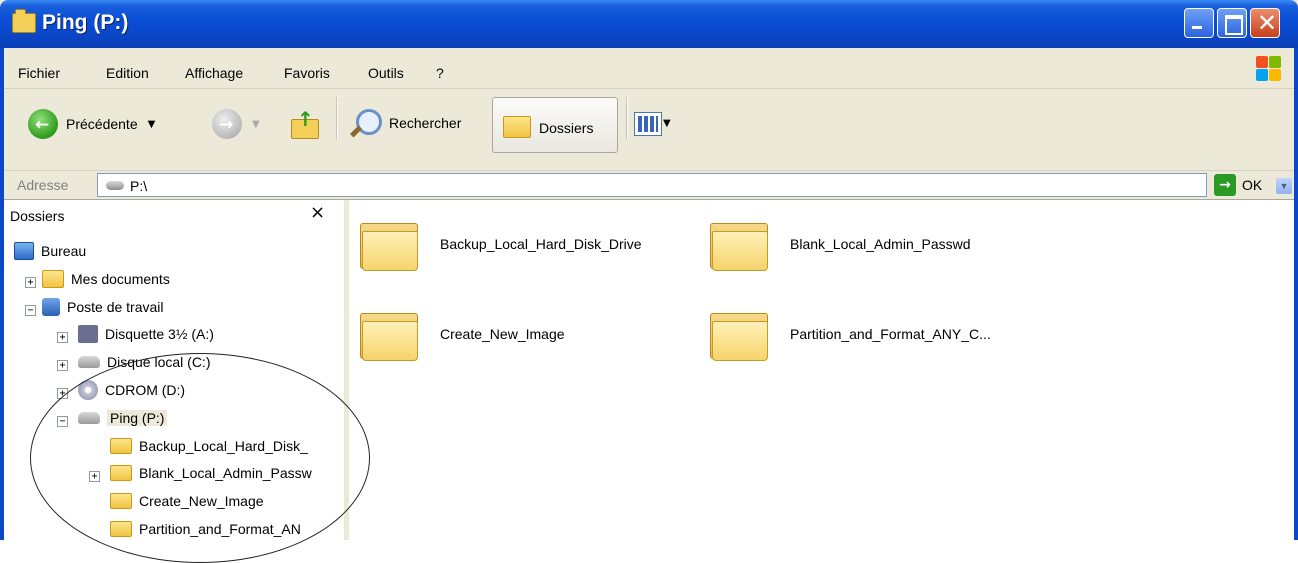  What do you see at coordinates (1238, 185) in the screenshot?
I see `go-button: → OK` at bounding box center [1238, 185].